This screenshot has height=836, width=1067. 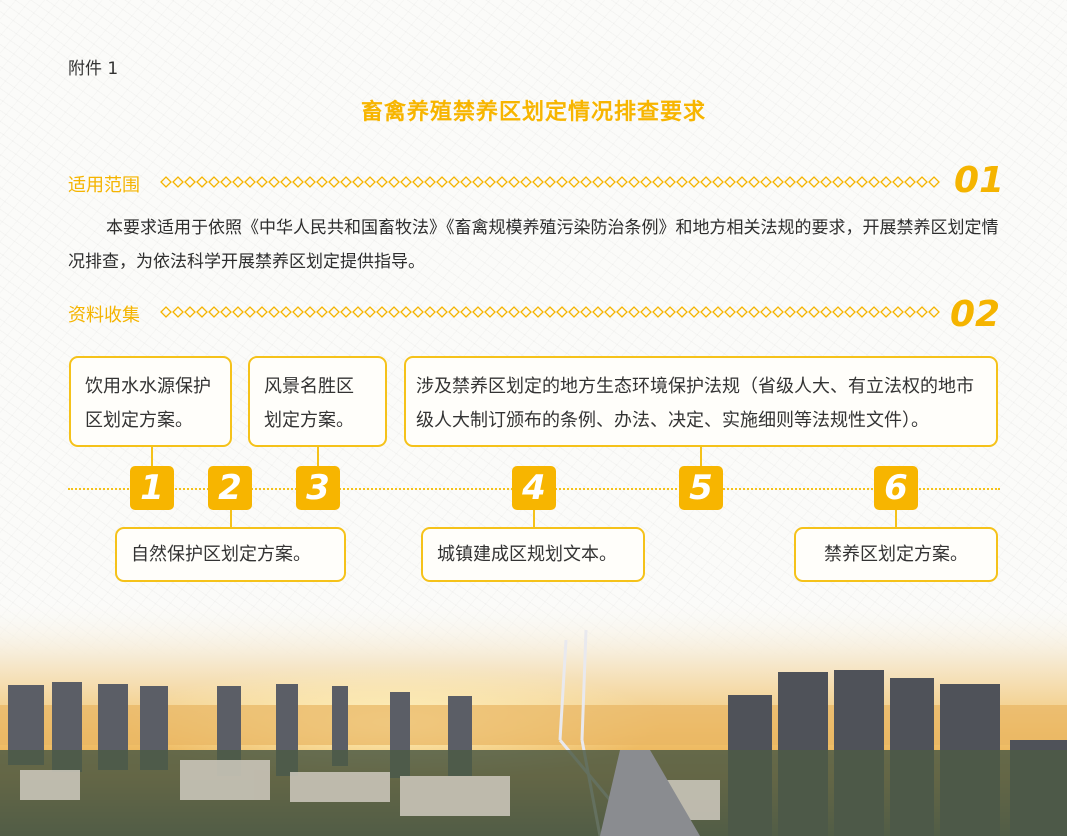 What do you see at coordinates (221, 554) in the screenshot?
I see `item-text-2: 自然保护区划定方案。` at bounding box center [221, 554].